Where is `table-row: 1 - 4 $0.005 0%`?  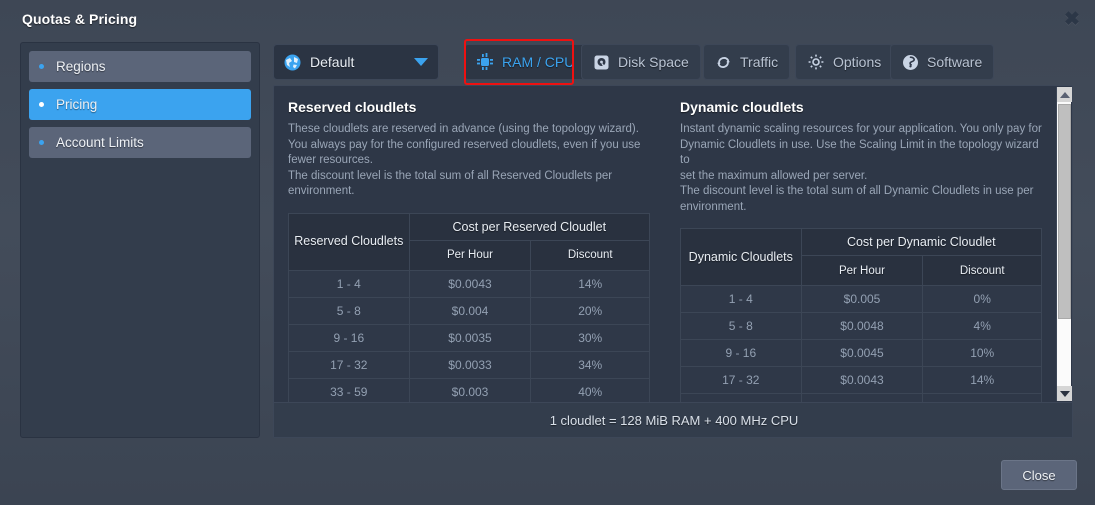 table-row: 1 - 4 $0.005 0% is located at coordinates (861, 299).